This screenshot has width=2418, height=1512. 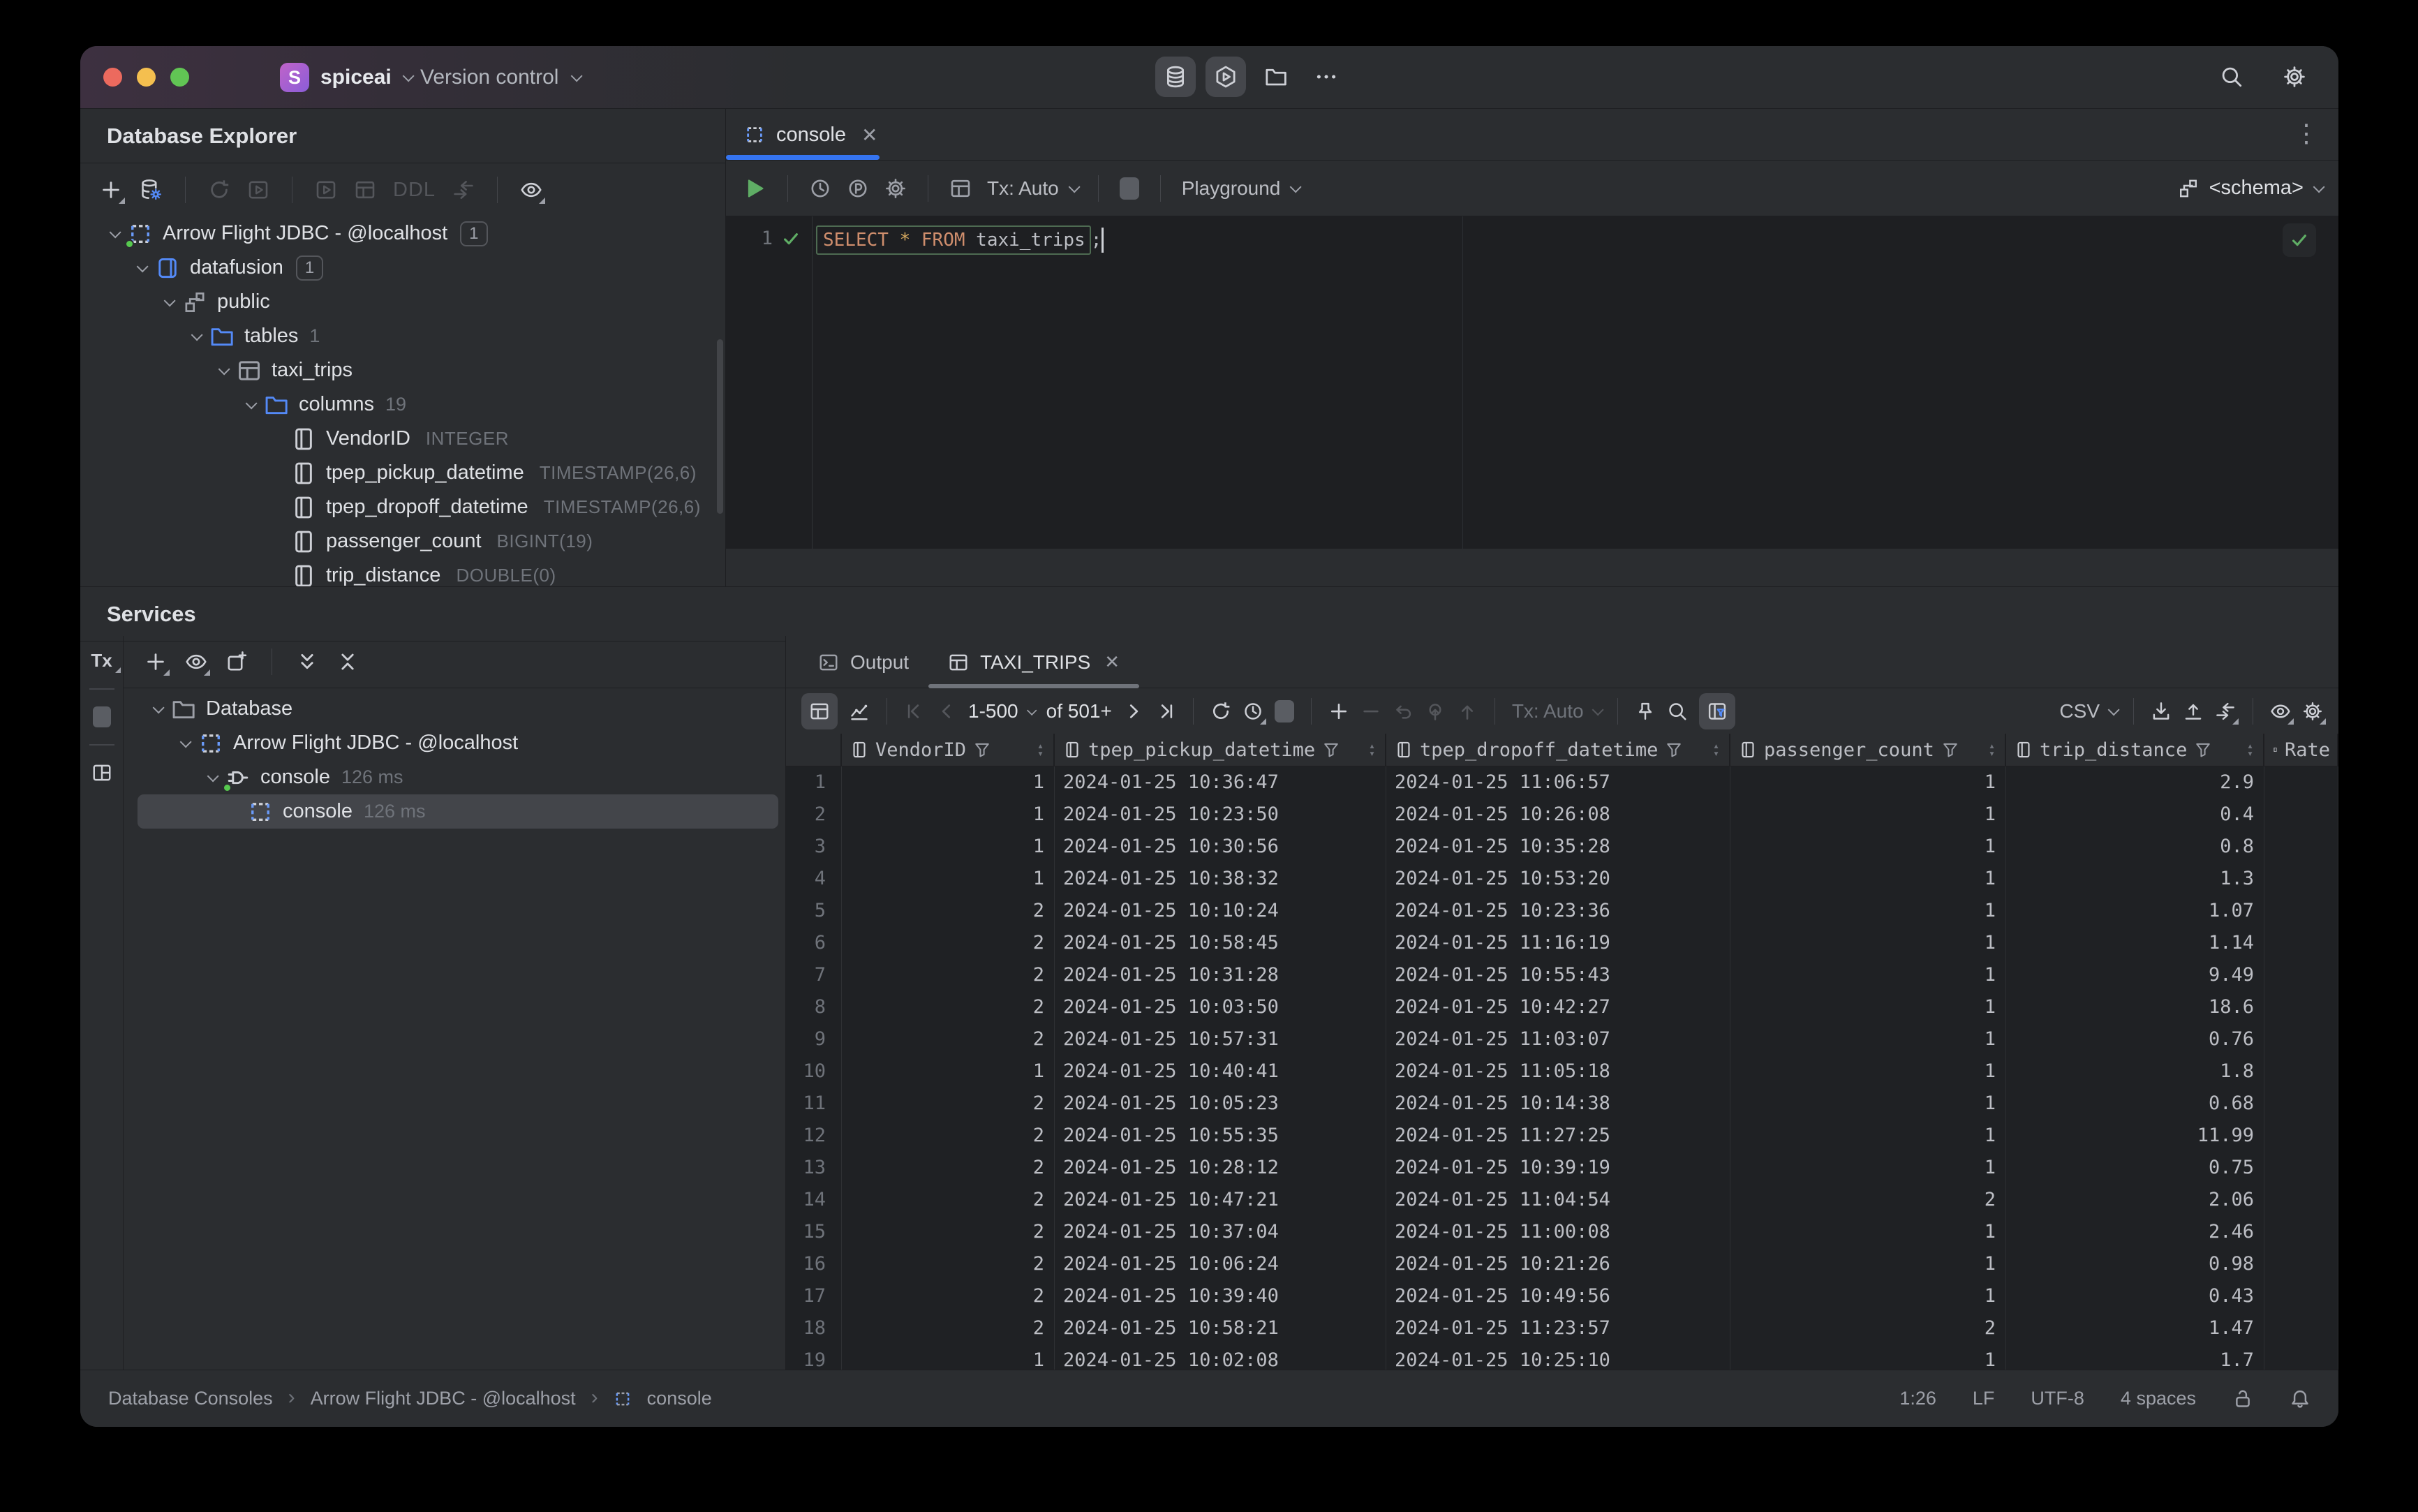 What do you see at coordinates (948, 847) in the screenshot?
I see `cell-vendorid: 1` at bounding box center [948, 847].